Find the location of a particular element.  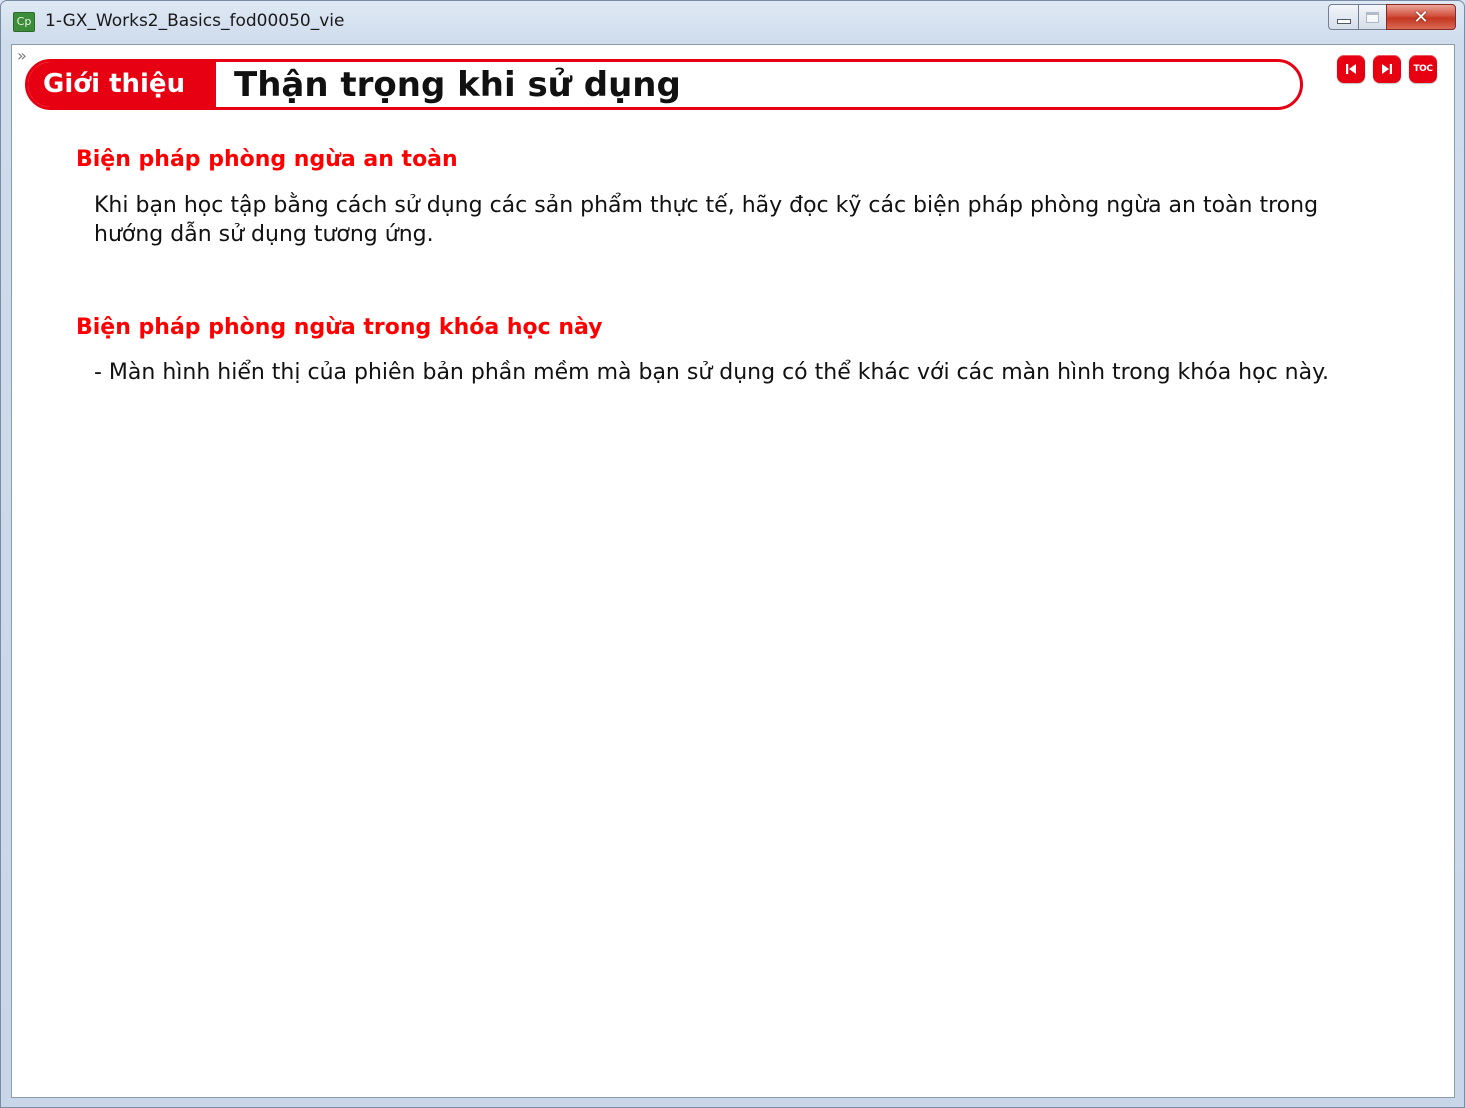

window-controls: ✕ is located at coordinates (1392, 17).